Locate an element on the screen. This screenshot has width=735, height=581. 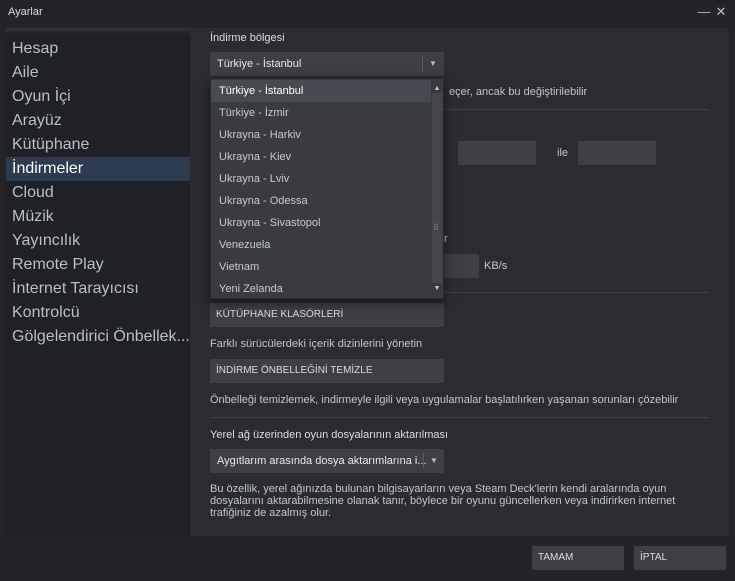
sidebar-item-remote-play: Remote Play is located at coordinates (98, 265).